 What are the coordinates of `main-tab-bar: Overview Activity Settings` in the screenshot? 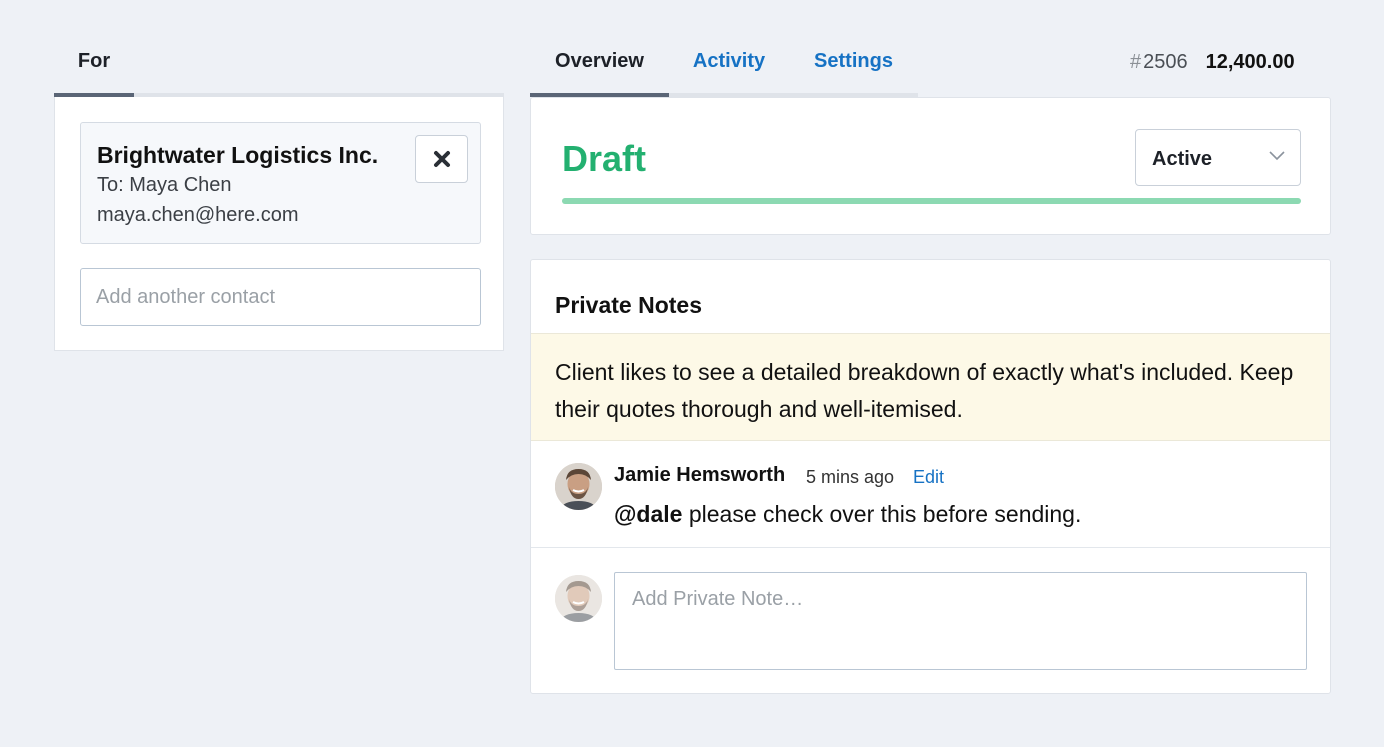 It's located at (724, 69).